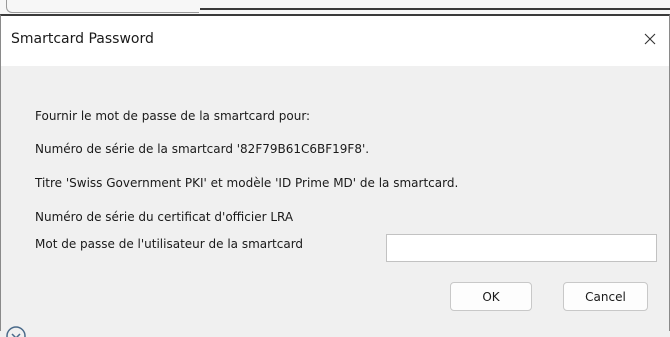 This screenshot has height=337, width=670. Describe the element at coordinates (16, 331) in the screenshot. I see `chevron-circle-icon` at that location.